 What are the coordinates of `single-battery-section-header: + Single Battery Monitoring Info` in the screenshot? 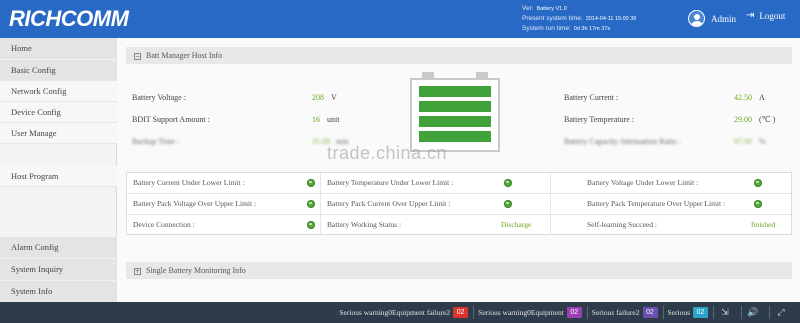 It's located at (459, 270).